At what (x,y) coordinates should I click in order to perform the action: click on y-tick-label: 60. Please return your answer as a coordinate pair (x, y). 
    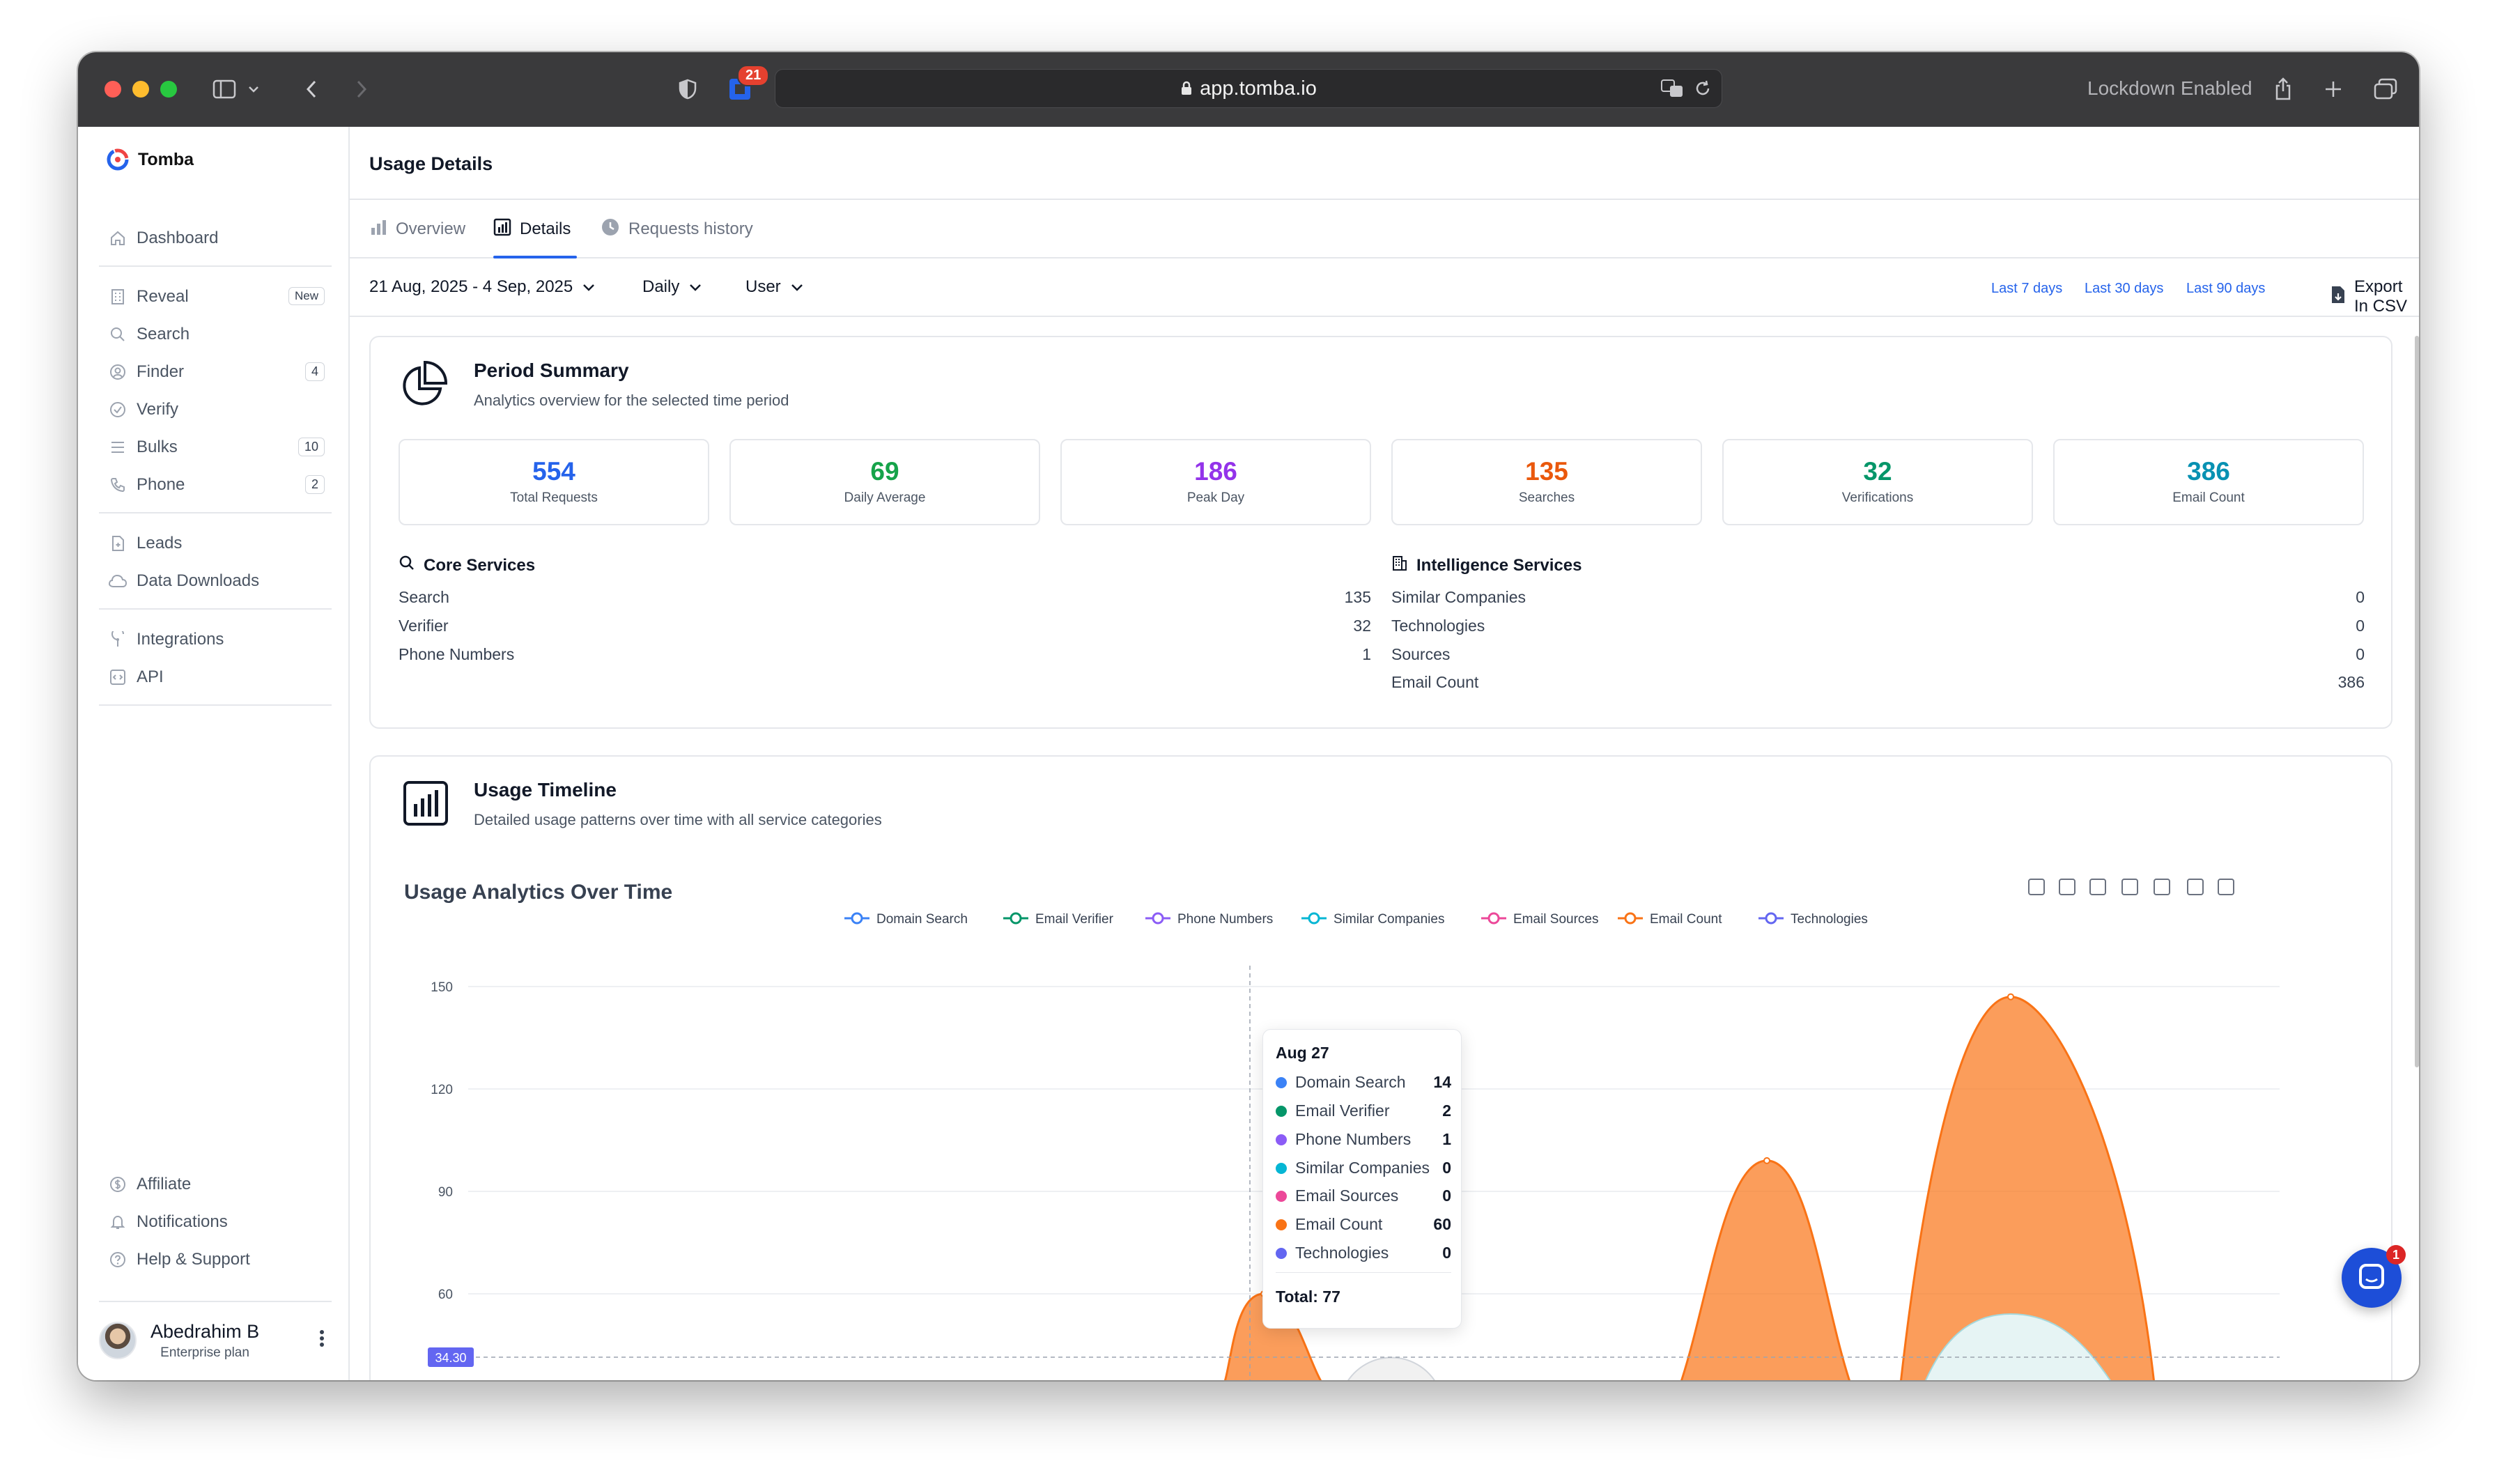
    Looking at the image, I should click on (445, 1295).